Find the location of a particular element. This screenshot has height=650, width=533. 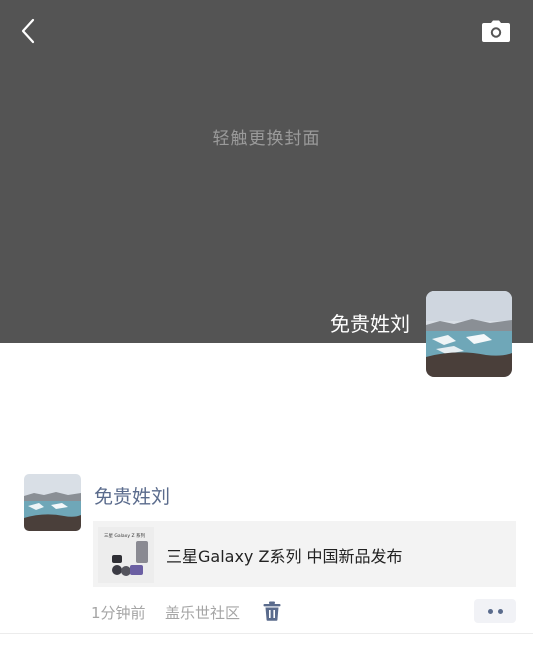

back-button is located at coordinates (28, 31).